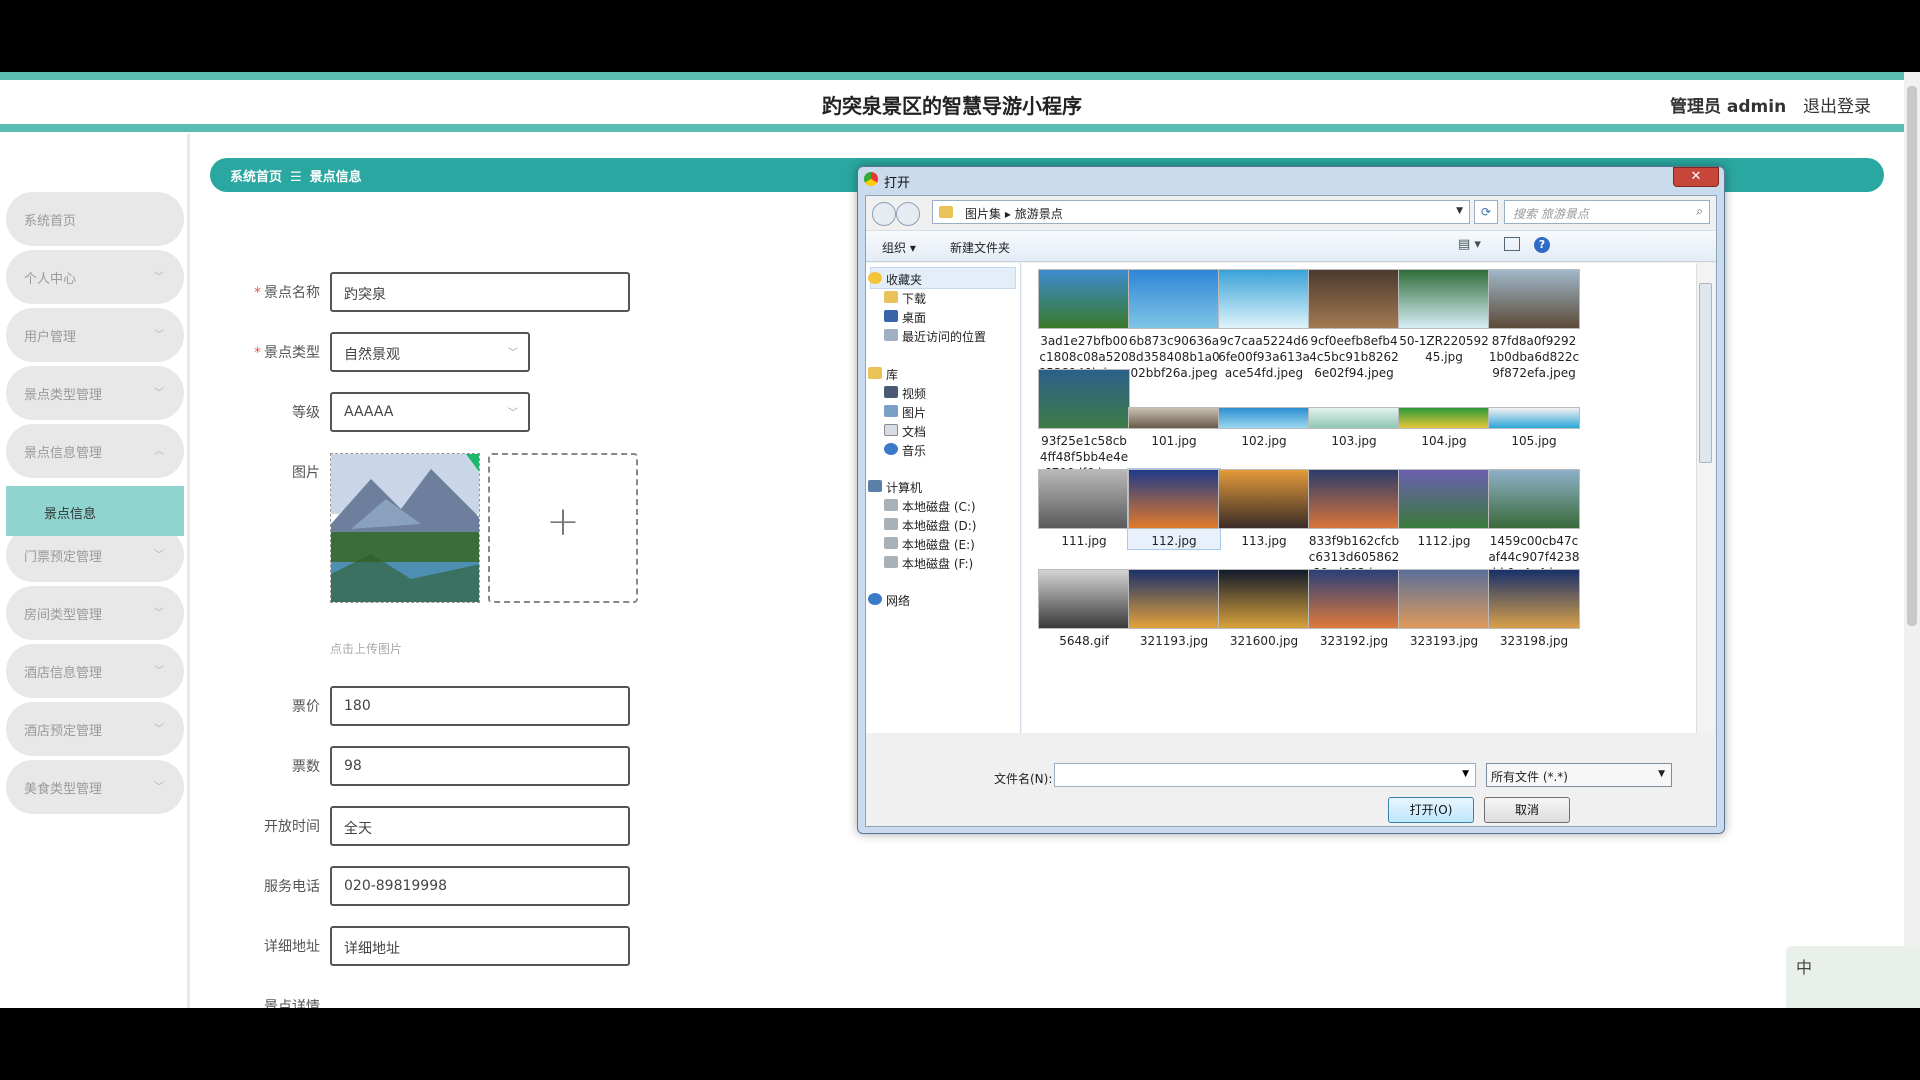 This screenshot has height=1080, width=1920. Describe the element at coordinates (930, 506) in the screenshot. I see `nav-drive-c: 本地磁盘 (C:)` at that location.